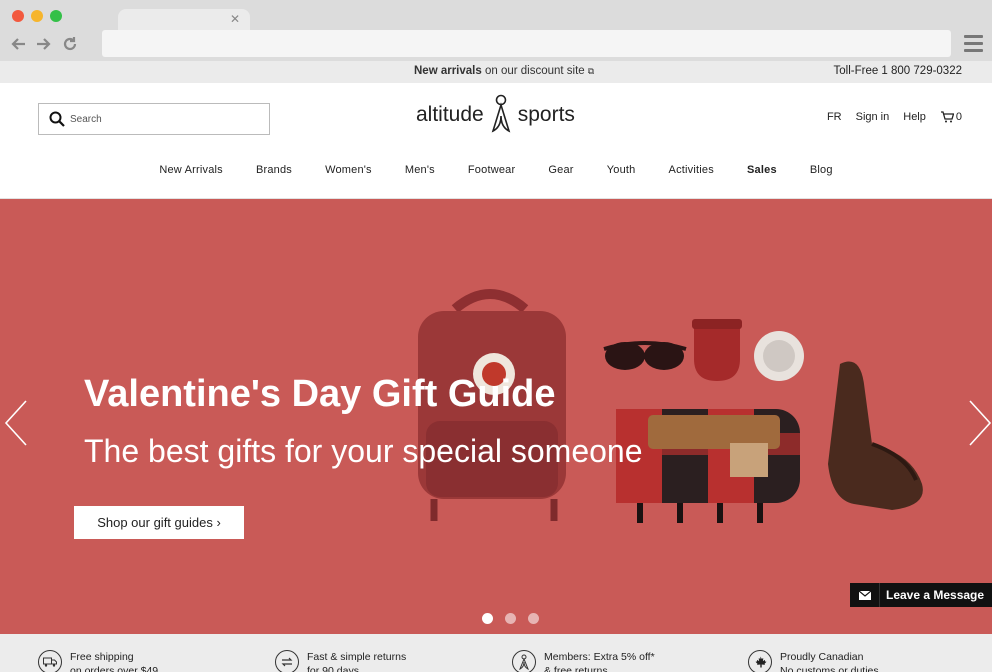 Image resolution: width=992 pixels, height=672 pixels. I want to click on address-bar, so click(526, 43).